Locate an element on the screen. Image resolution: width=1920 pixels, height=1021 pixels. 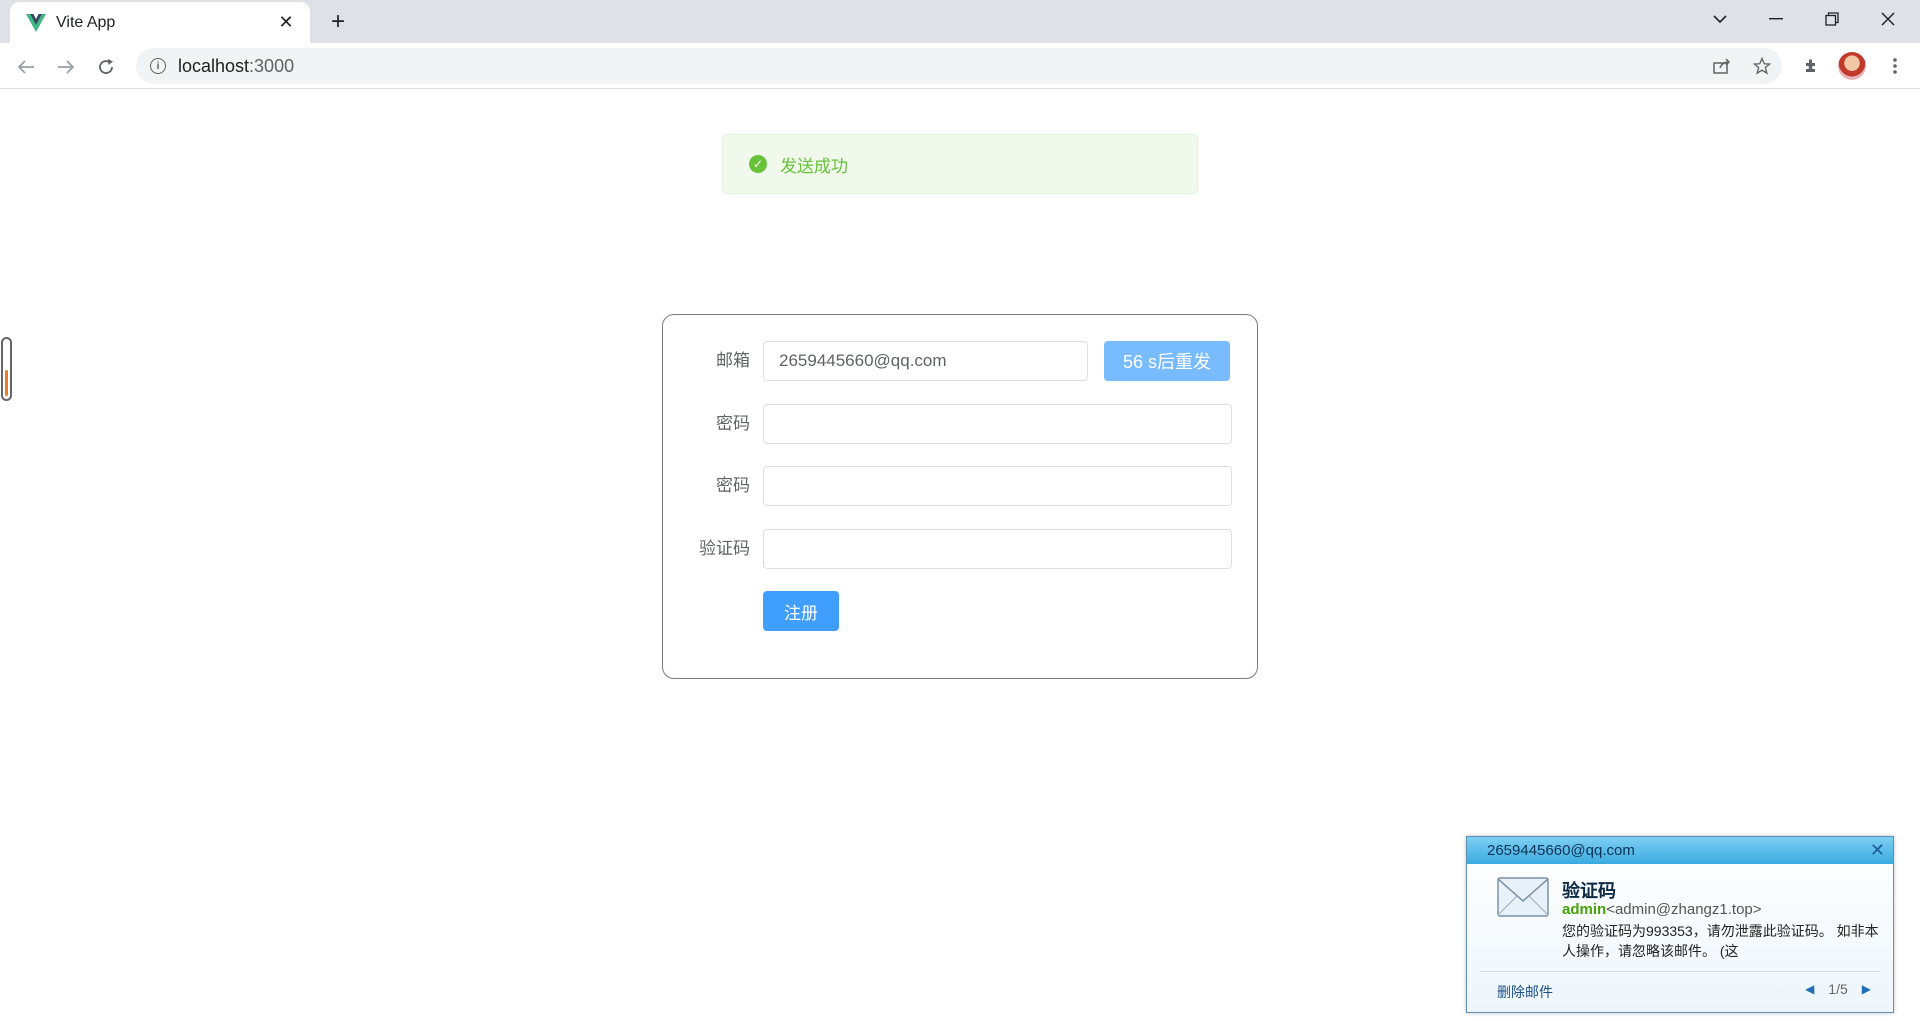
next-icon: ▶ is located at coordinates (1866, 989).